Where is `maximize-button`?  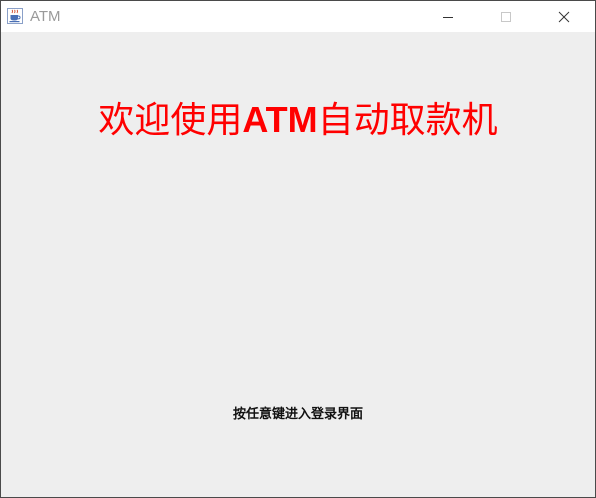
maximize-button is located at coordinates (506, 16).